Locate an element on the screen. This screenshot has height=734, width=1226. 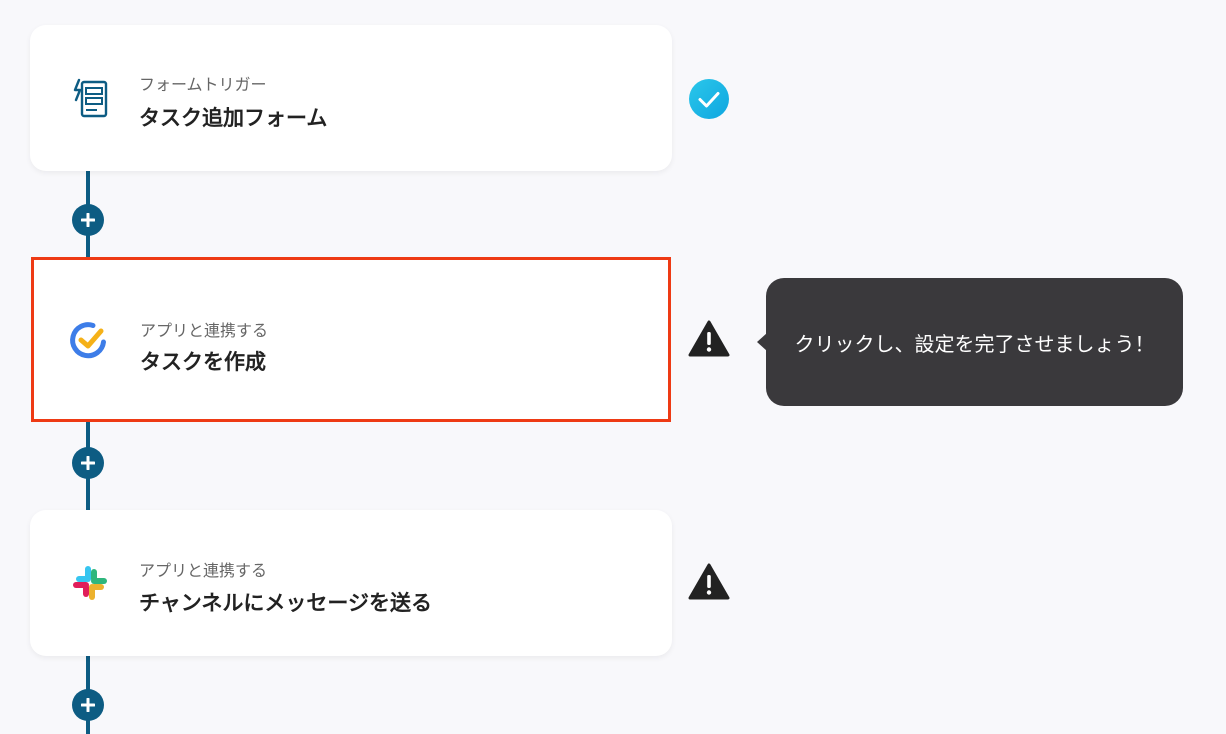
step-title: タスク追加フォーム is located at coordinates (233, 118).